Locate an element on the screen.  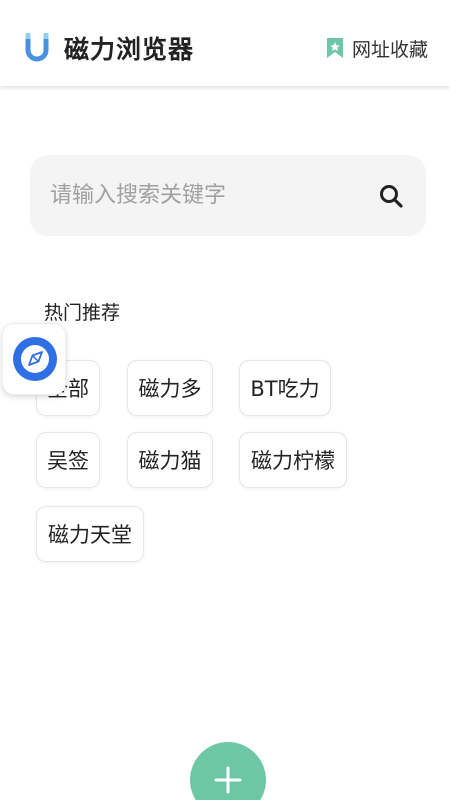
hot-item: BT吃力 is located at coordinates (285, 388).